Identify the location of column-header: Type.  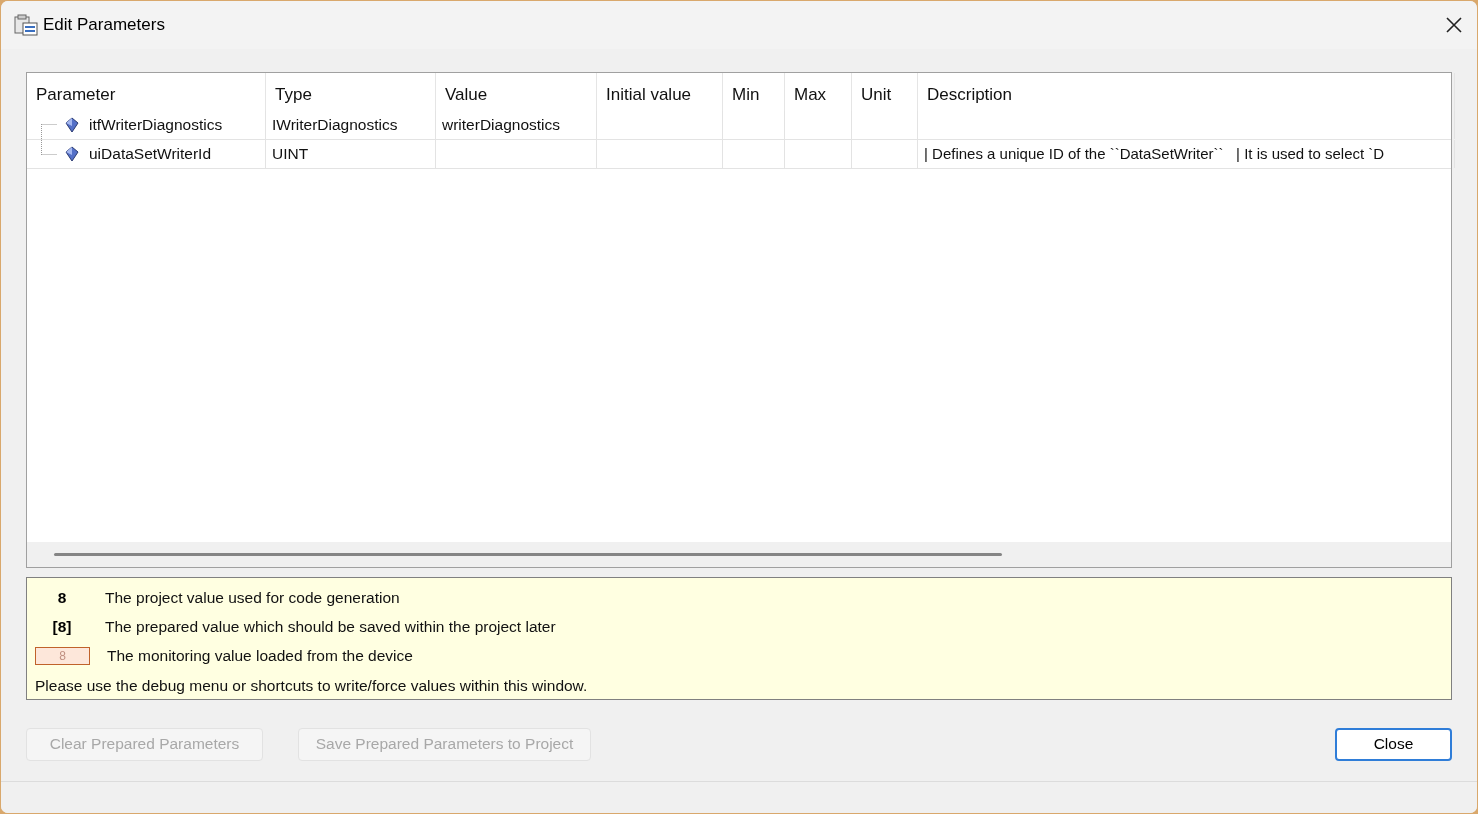
(293, 94).